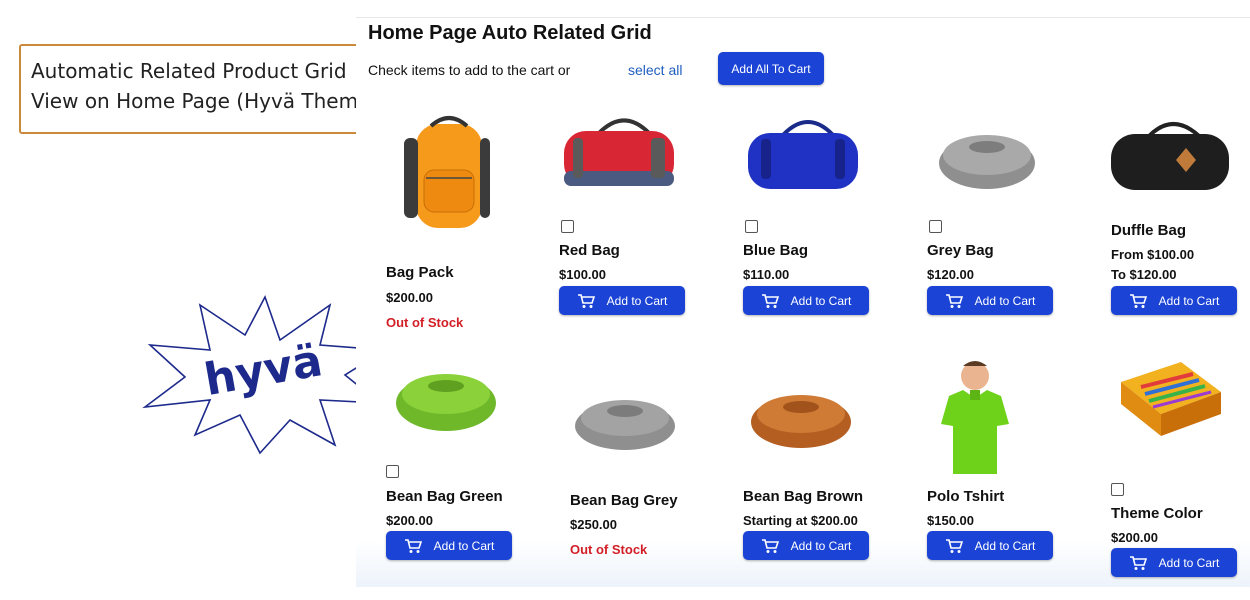 The width and height of the screenshot is (1250, 600). I want to click on product-name: Grey Bag, so click(960, 250).